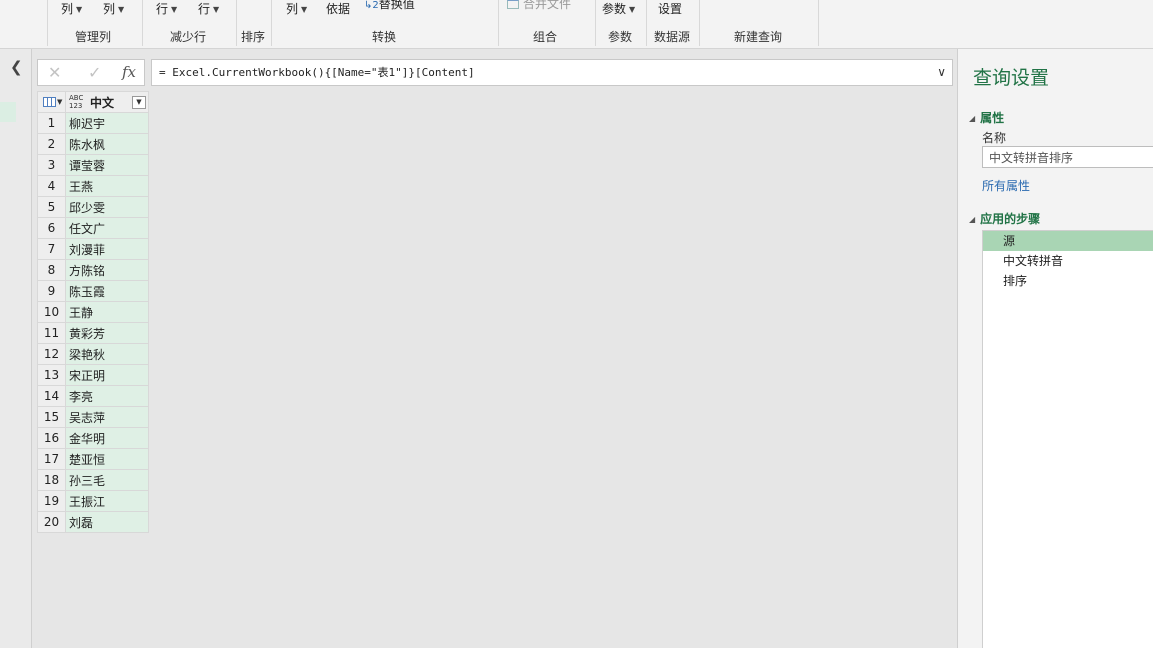  Describe the element at coordinates (51, 354) in the screenshot. I see `row-number: 12` at that location.